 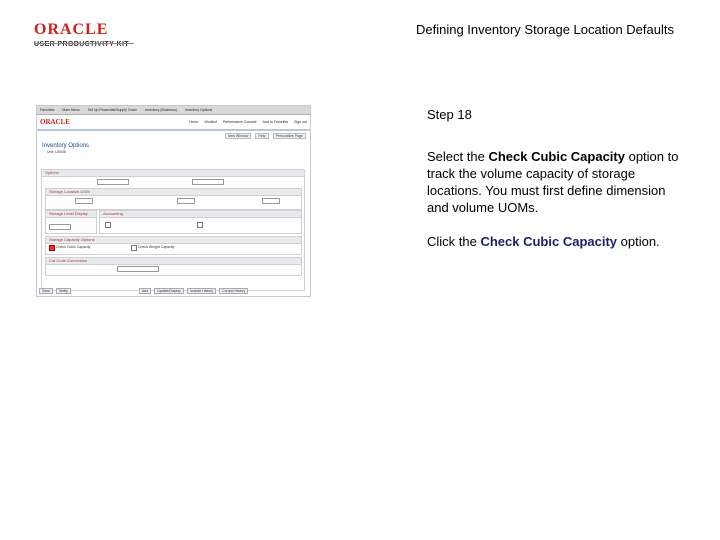 I want to click on step-action: Click the Check Cubic Capacity option., so click(x=562, y=241).